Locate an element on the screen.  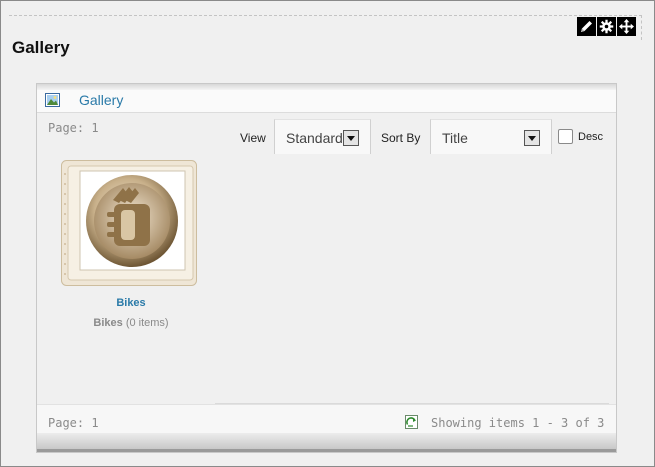
desc-label: Desc is located at coordinates (591, 137).